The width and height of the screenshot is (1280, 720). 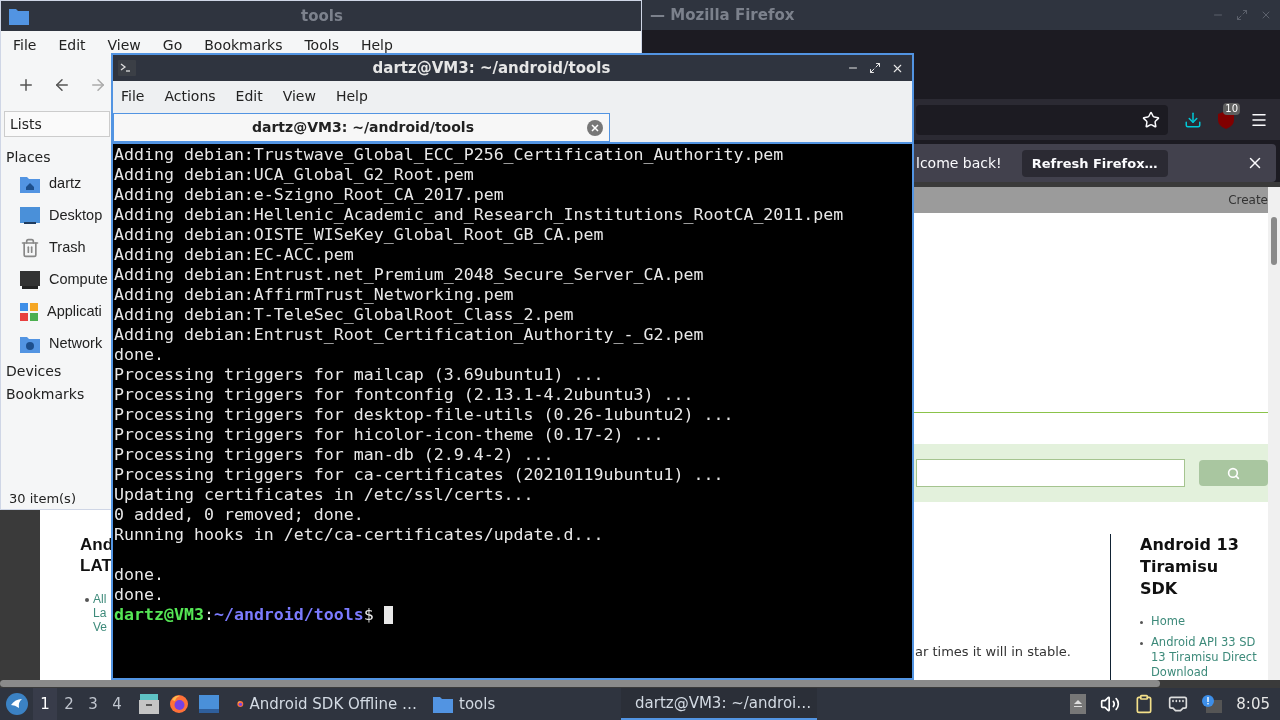 What do you see at coordinates (43, 184) in the screenshot?
I see `sidebar-item: dartz` at bounding box center [43, 184].